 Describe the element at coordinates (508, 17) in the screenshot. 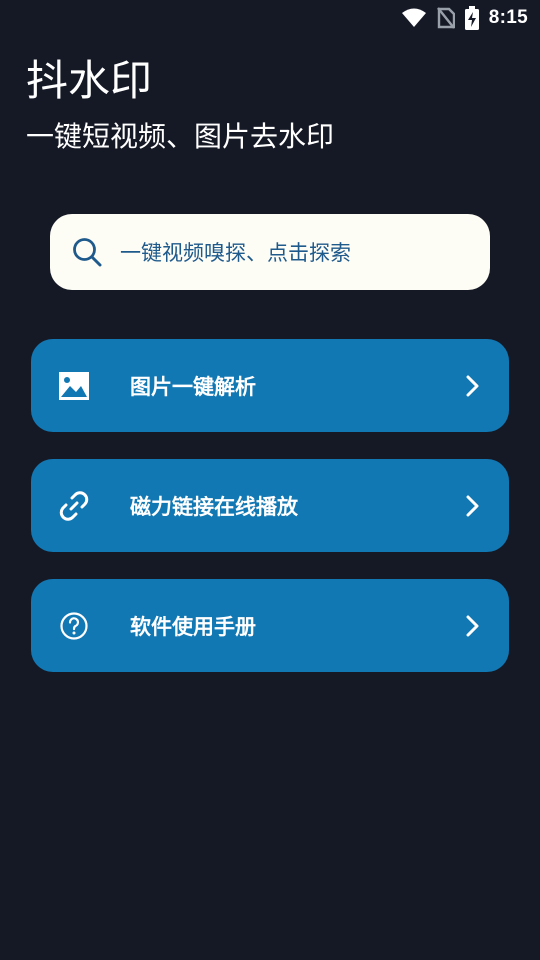

I see `status-time: 8:15` at that location.